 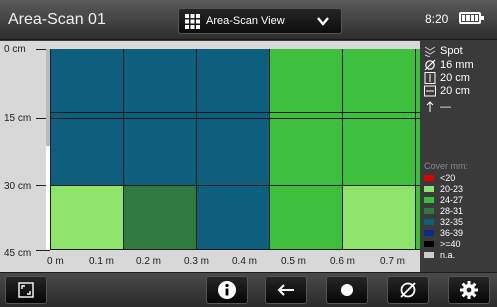 I want to click on legend-item: n.a., so click(x=439, y=255).